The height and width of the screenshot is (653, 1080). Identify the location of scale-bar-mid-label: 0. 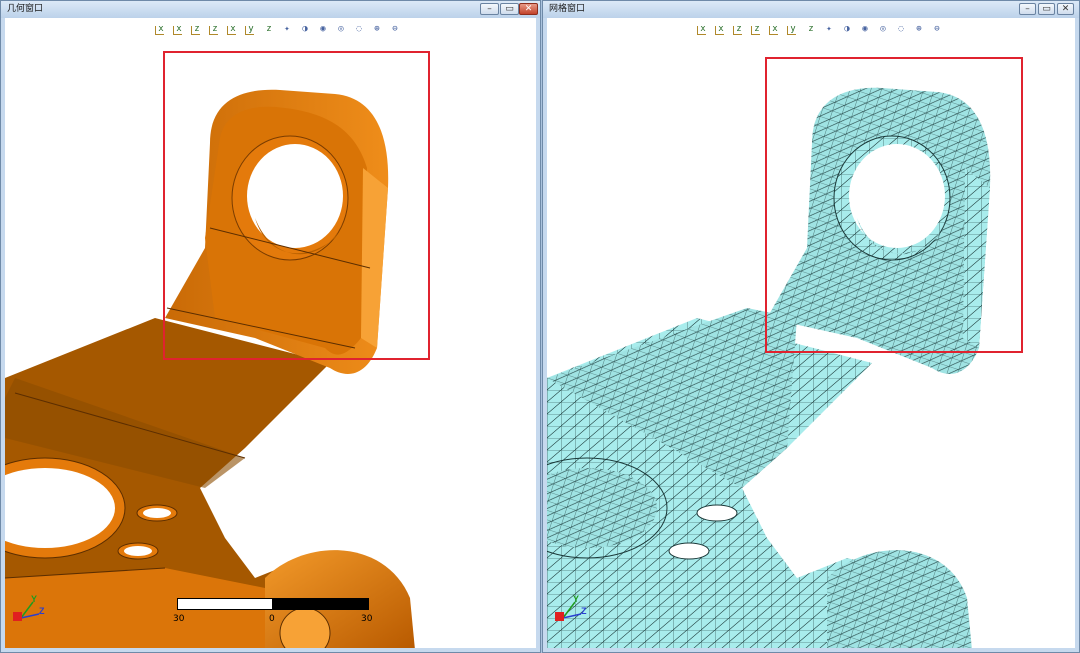
(272, 619).